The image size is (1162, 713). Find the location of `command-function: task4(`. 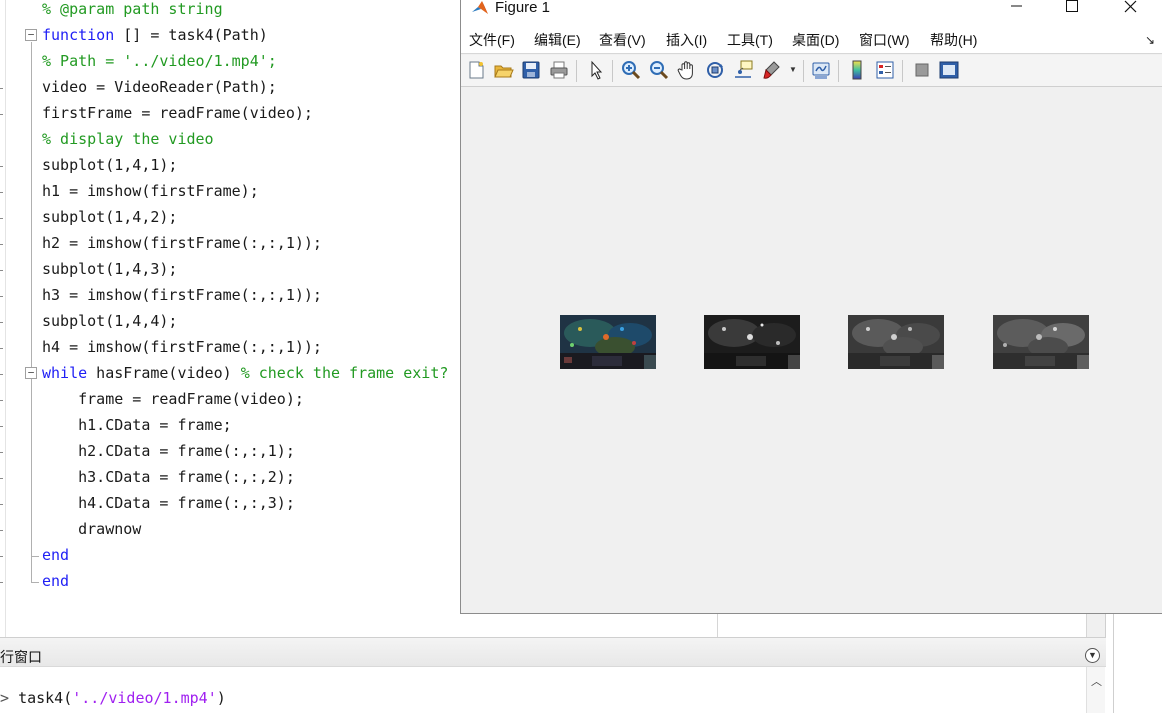

command-function: task4( is located at coordinates (45, 698).